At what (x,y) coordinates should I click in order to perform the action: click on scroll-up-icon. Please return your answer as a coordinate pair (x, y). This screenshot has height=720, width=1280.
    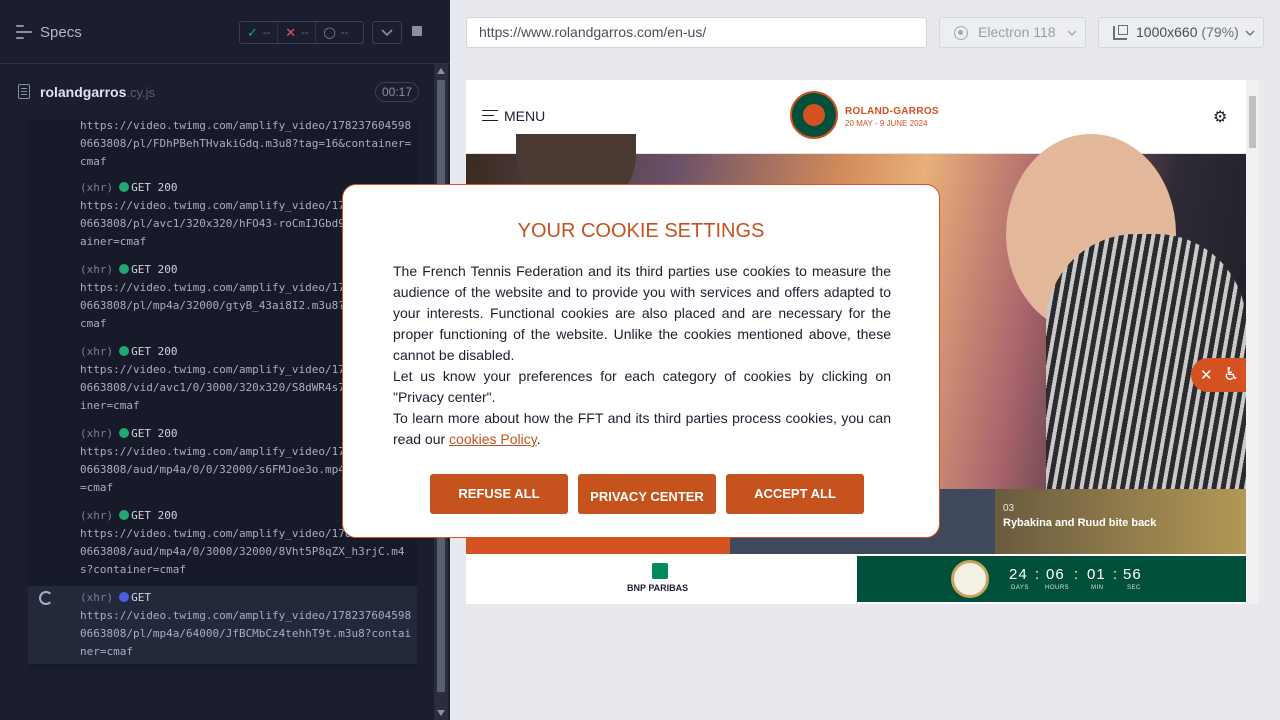
    Looking at the image, I should click on (441, 71).